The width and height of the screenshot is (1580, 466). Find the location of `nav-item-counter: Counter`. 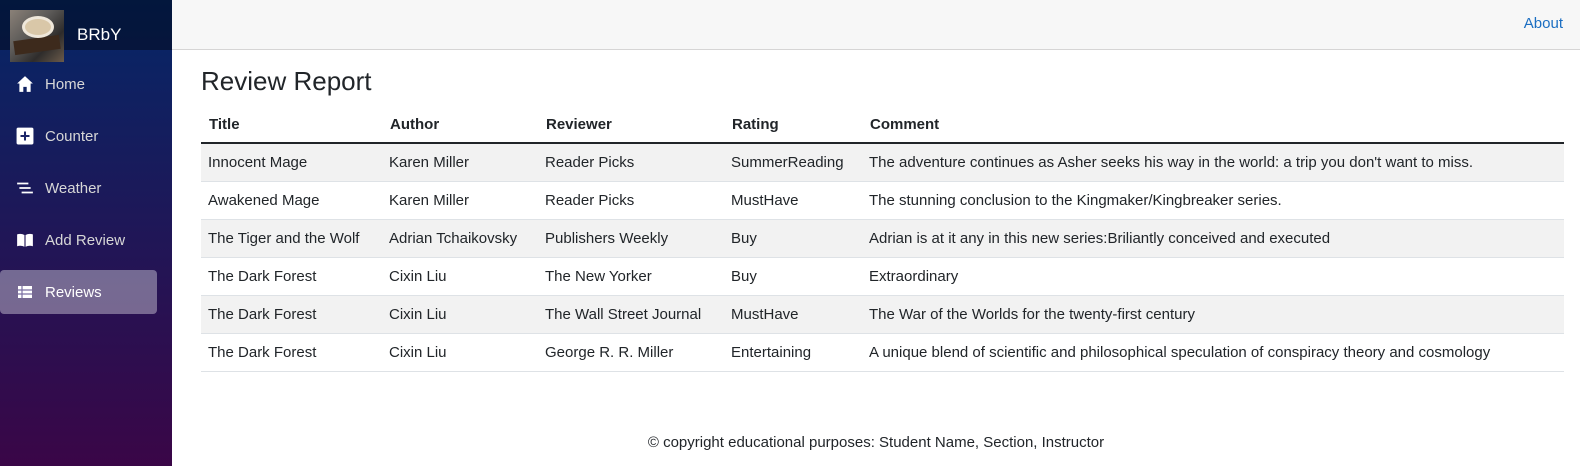

nav-item-counter: Counter is located at coordinates (78, 136).